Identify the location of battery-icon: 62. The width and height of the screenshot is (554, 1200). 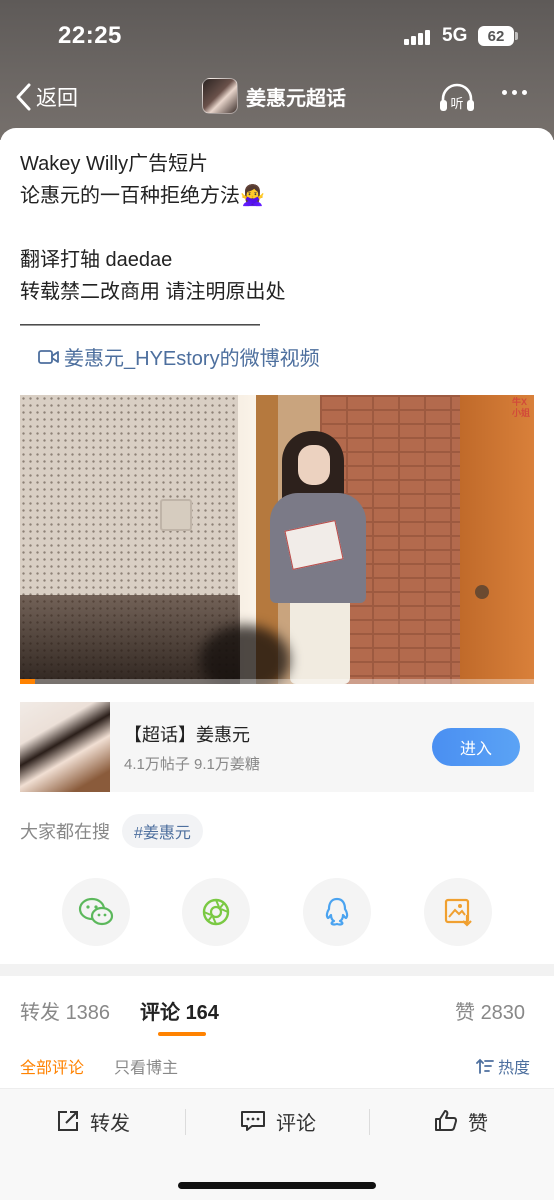
(496, 36).